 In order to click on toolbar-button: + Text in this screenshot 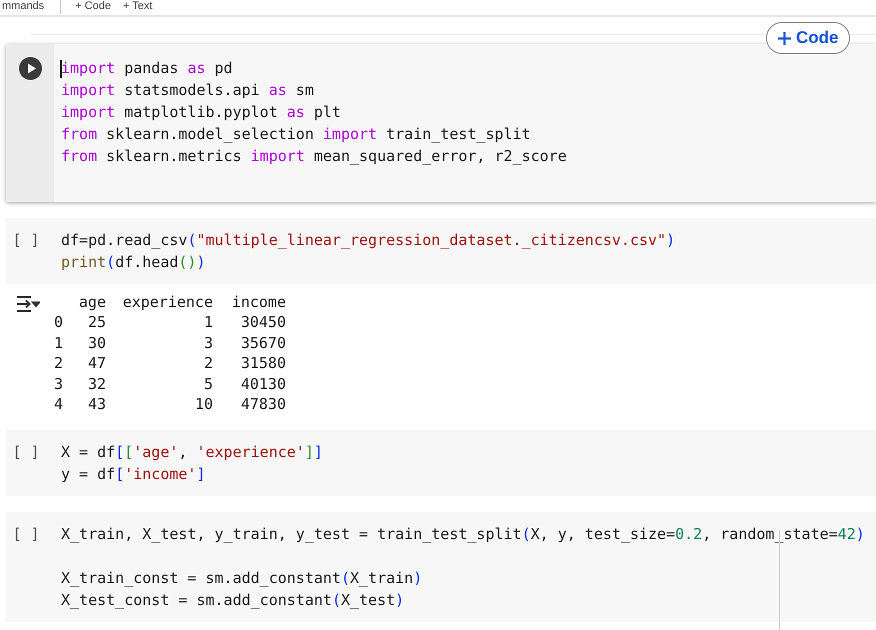, I will do `click(137, 6)`.